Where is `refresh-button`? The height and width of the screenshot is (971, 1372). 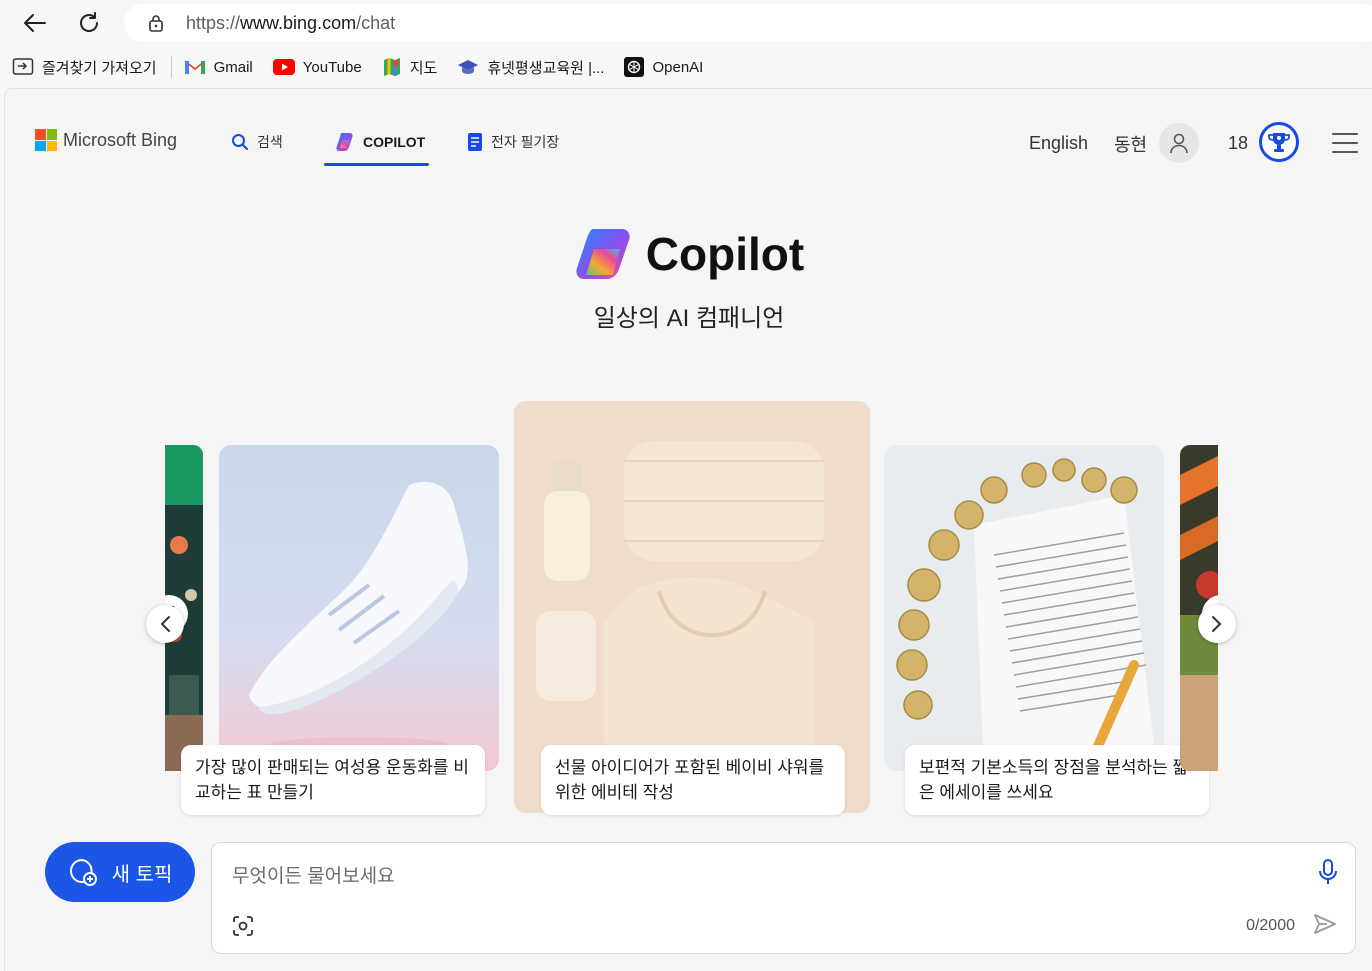
refresh-button is located at coordinates (89, 23).